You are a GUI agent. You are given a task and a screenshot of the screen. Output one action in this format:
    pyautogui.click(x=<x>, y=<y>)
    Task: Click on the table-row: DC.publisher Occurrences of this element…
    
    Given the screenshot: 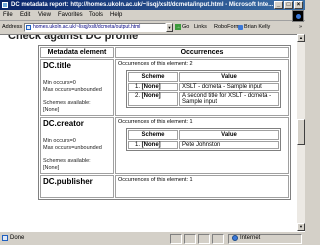 What is the action you would take?
    pyautogui.click(x=164, y=186)
    